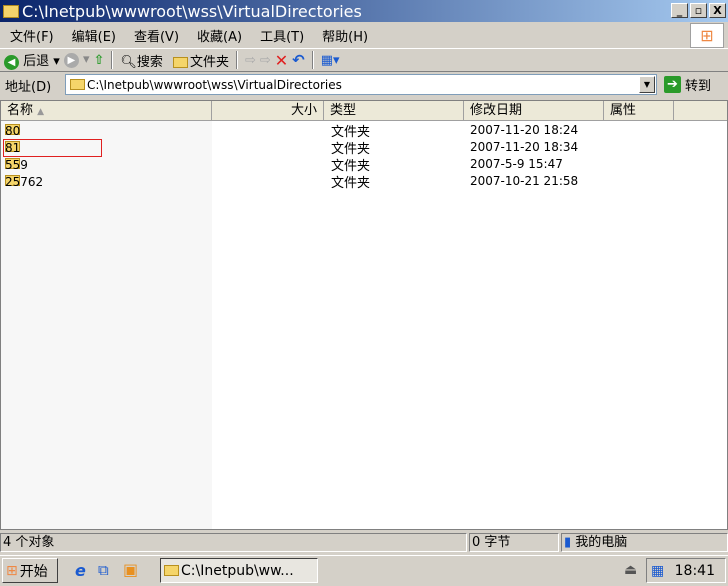  What do you see at coordinates (516, 164) in the screenshot?
I see `file-modified: 2007-5-9 15:47` at bounding box center [516, 164].